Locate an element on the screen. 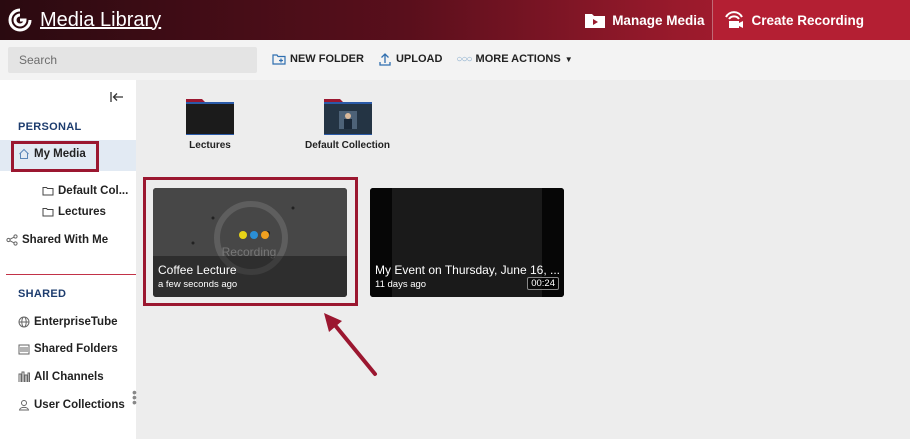  annotation-arrow-icon is located at coordinates (350, 344).